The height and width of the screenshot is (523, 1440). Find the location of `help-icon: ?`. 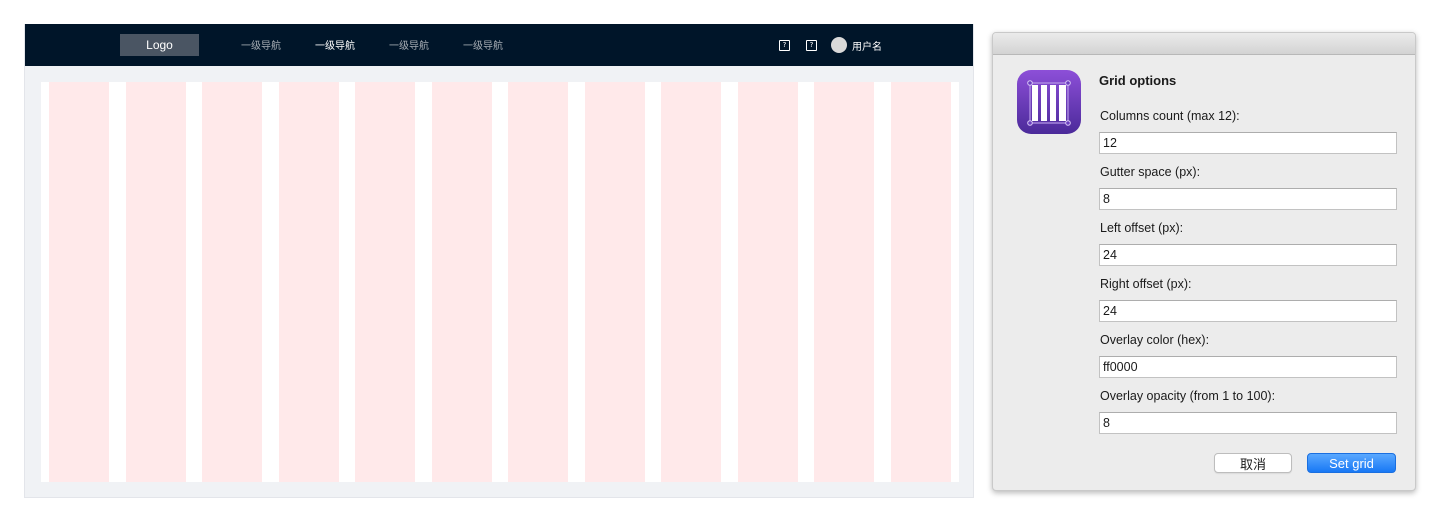

help-icon: ? is located at coordinates (784, 45).